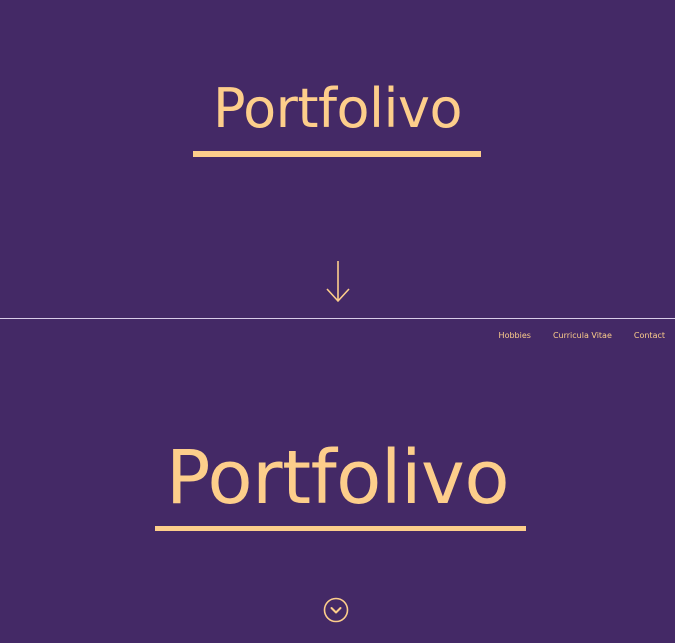 This screenshot has width=675, height=643. I want to click on nav-link-hobbies: Hobbies, so click(515, 335).